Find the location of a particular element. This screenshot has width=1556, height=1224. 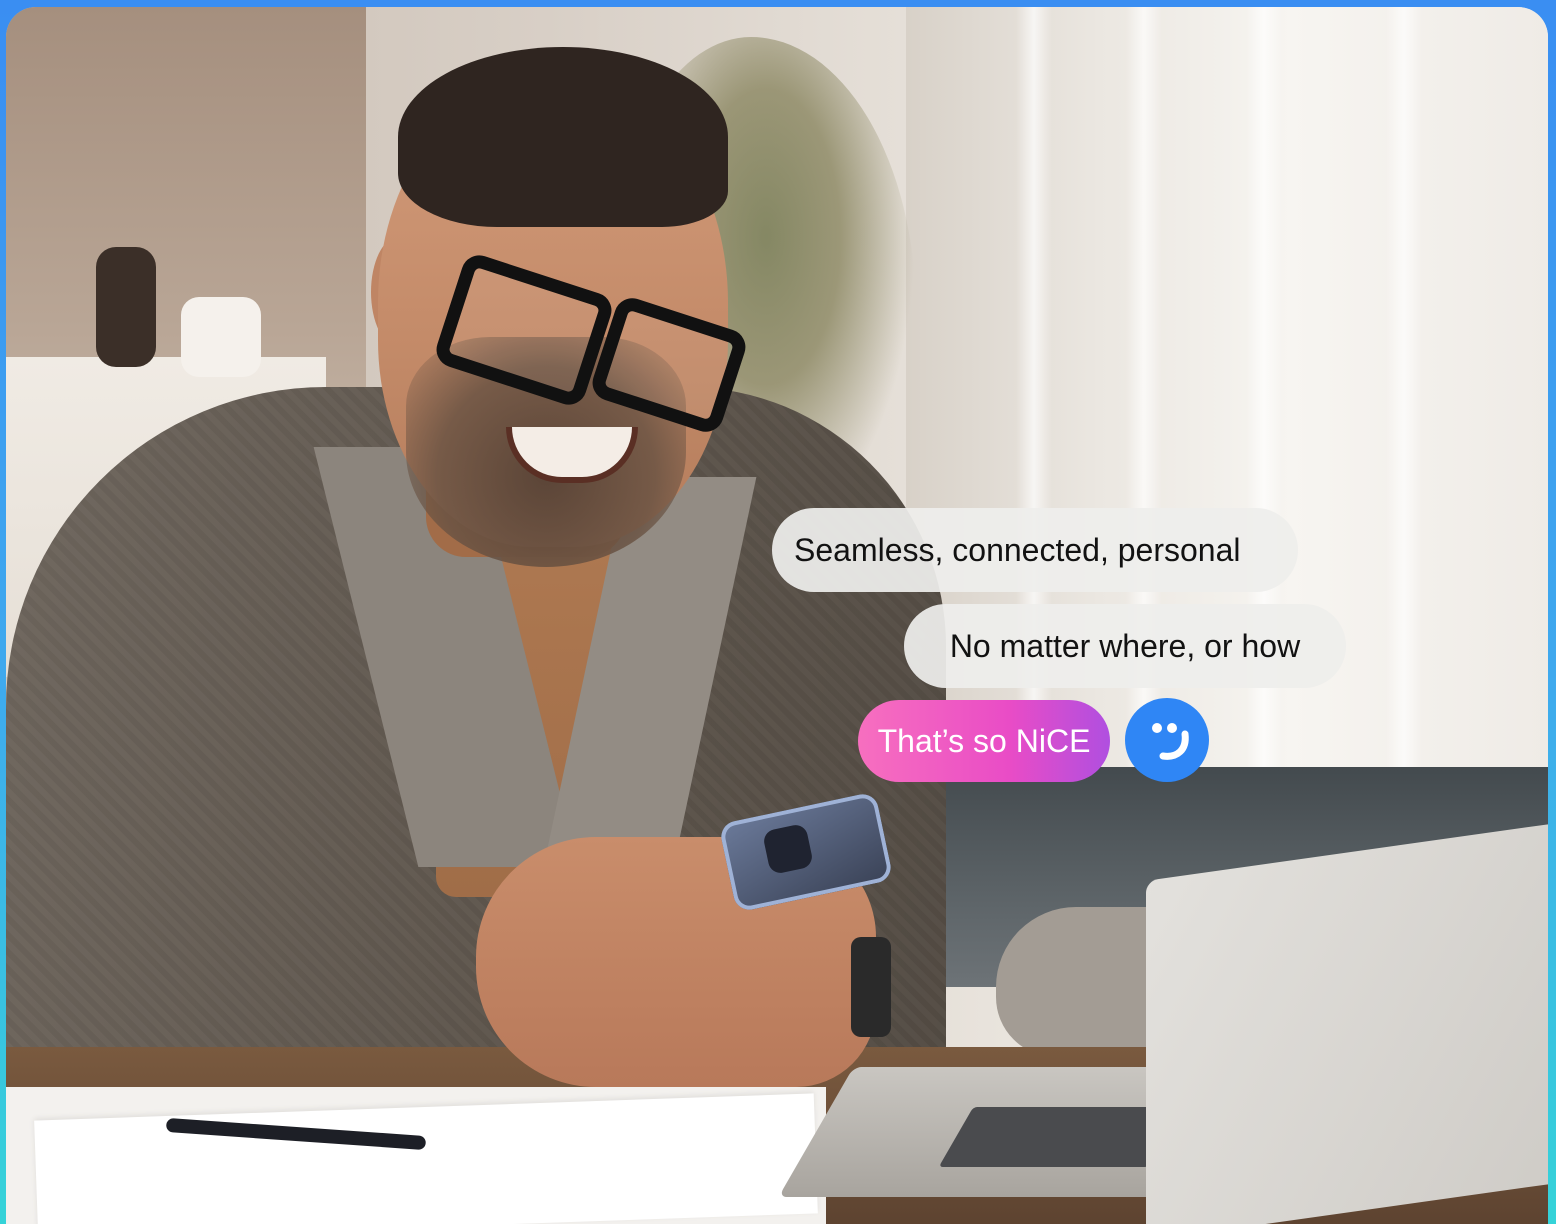

chat-bubble-no-matter: No matter where, or how is located at coordinates (1125, 646).